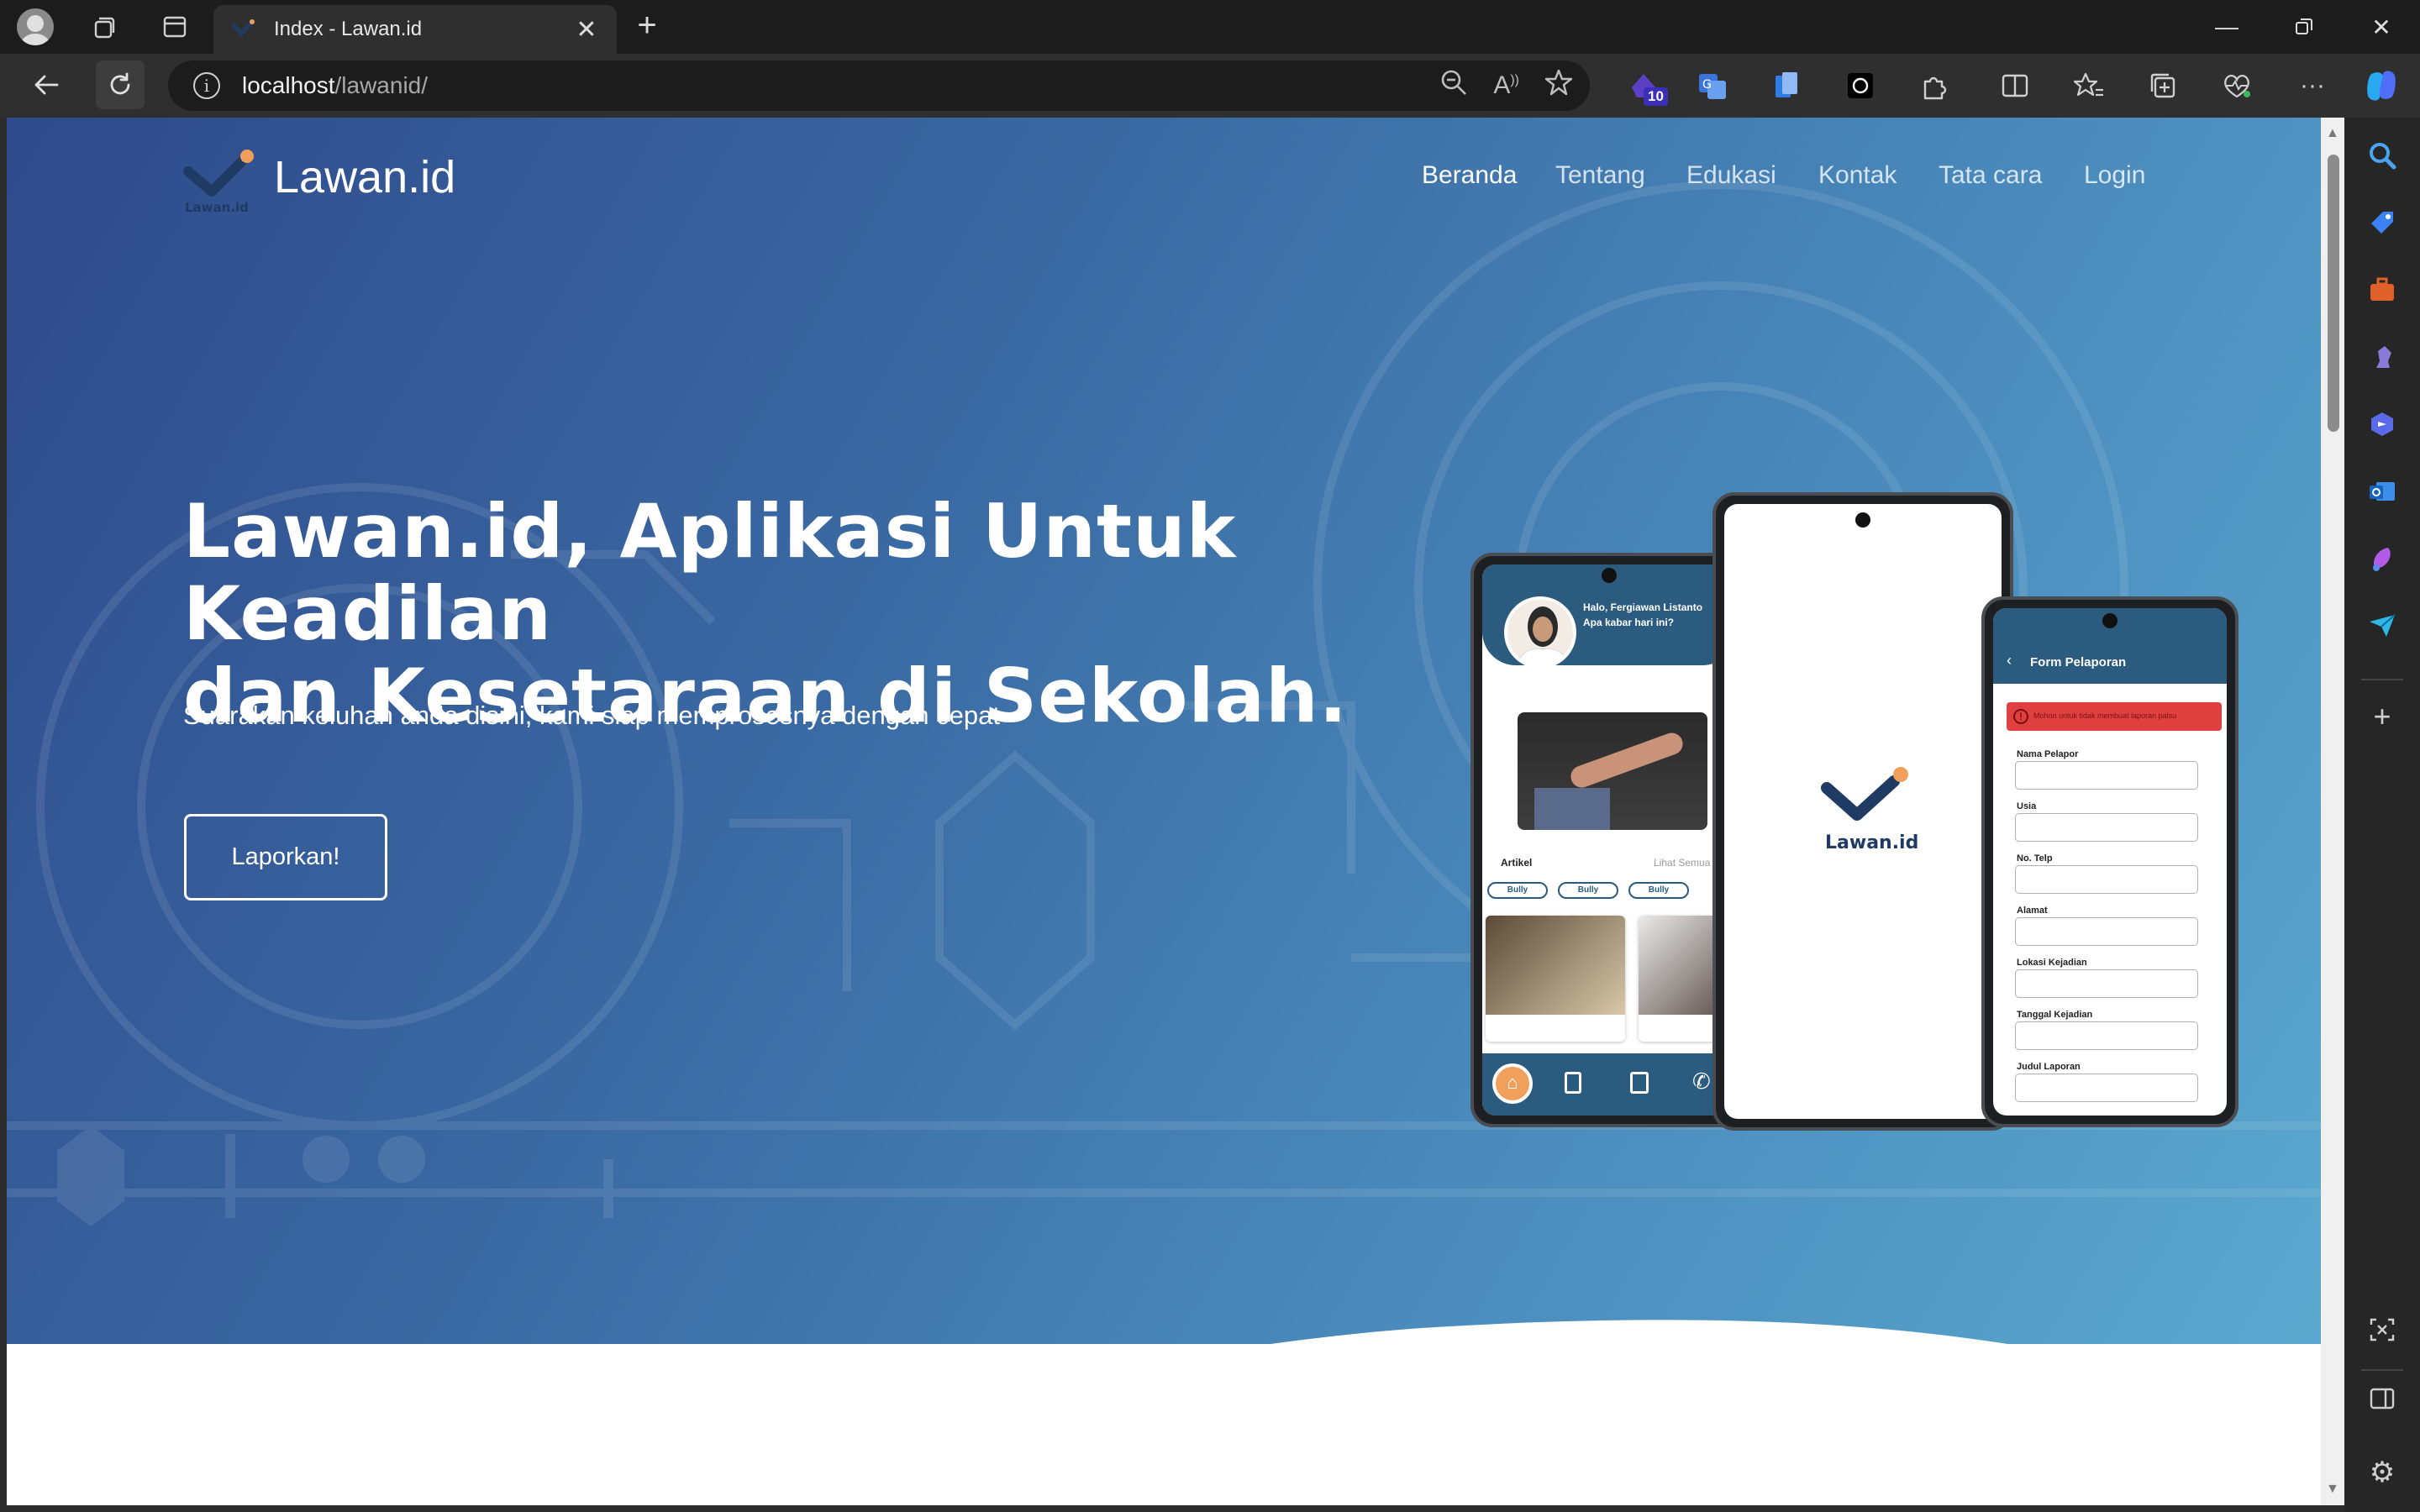 Image resolution: width=2420 pixels, height=1512 pixels. I want to click on banner-image, so click(1613, 771).